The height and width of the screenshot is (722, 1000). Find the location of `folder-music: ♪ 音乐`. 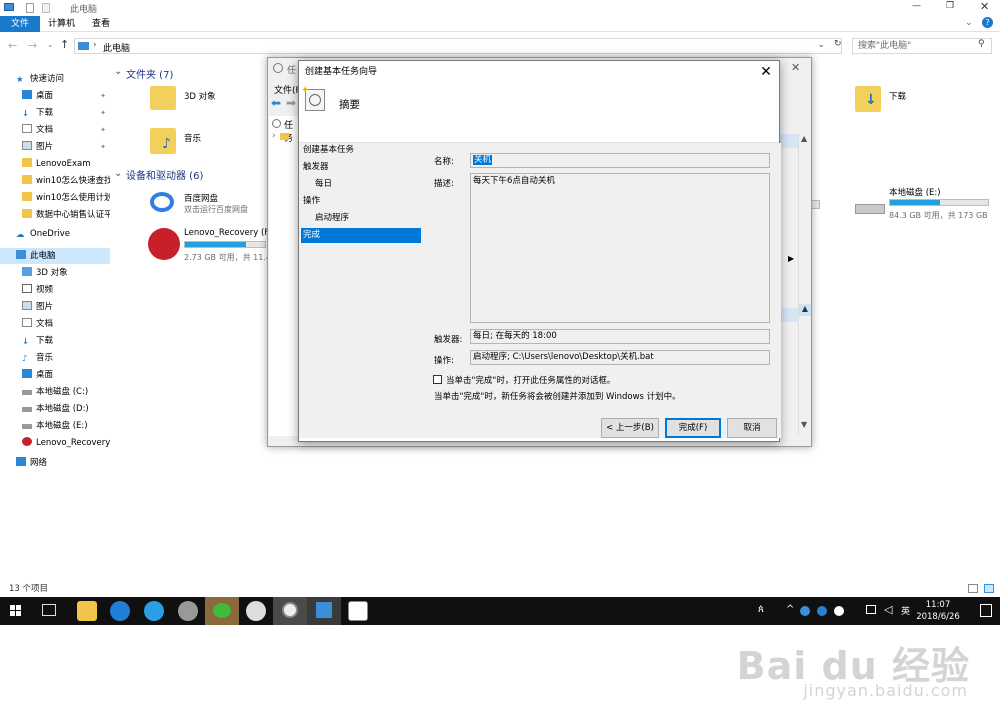

folder-music: ♪ 音乐 is located at coordinates (205, 142).